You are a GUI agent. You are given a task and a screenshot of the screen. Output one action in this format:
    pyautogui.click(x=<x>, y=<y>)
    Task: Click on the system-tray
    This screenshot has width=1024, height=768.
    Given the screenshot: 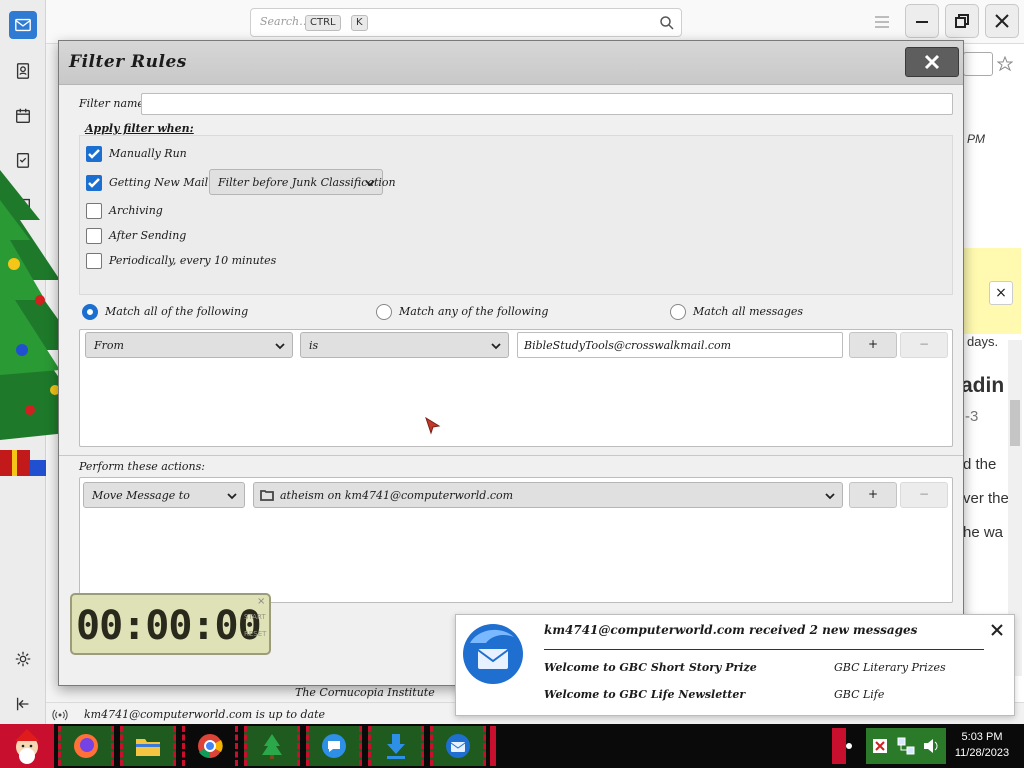 What is the action you would take?
    pyautogui.click(x=906, y=746)
    